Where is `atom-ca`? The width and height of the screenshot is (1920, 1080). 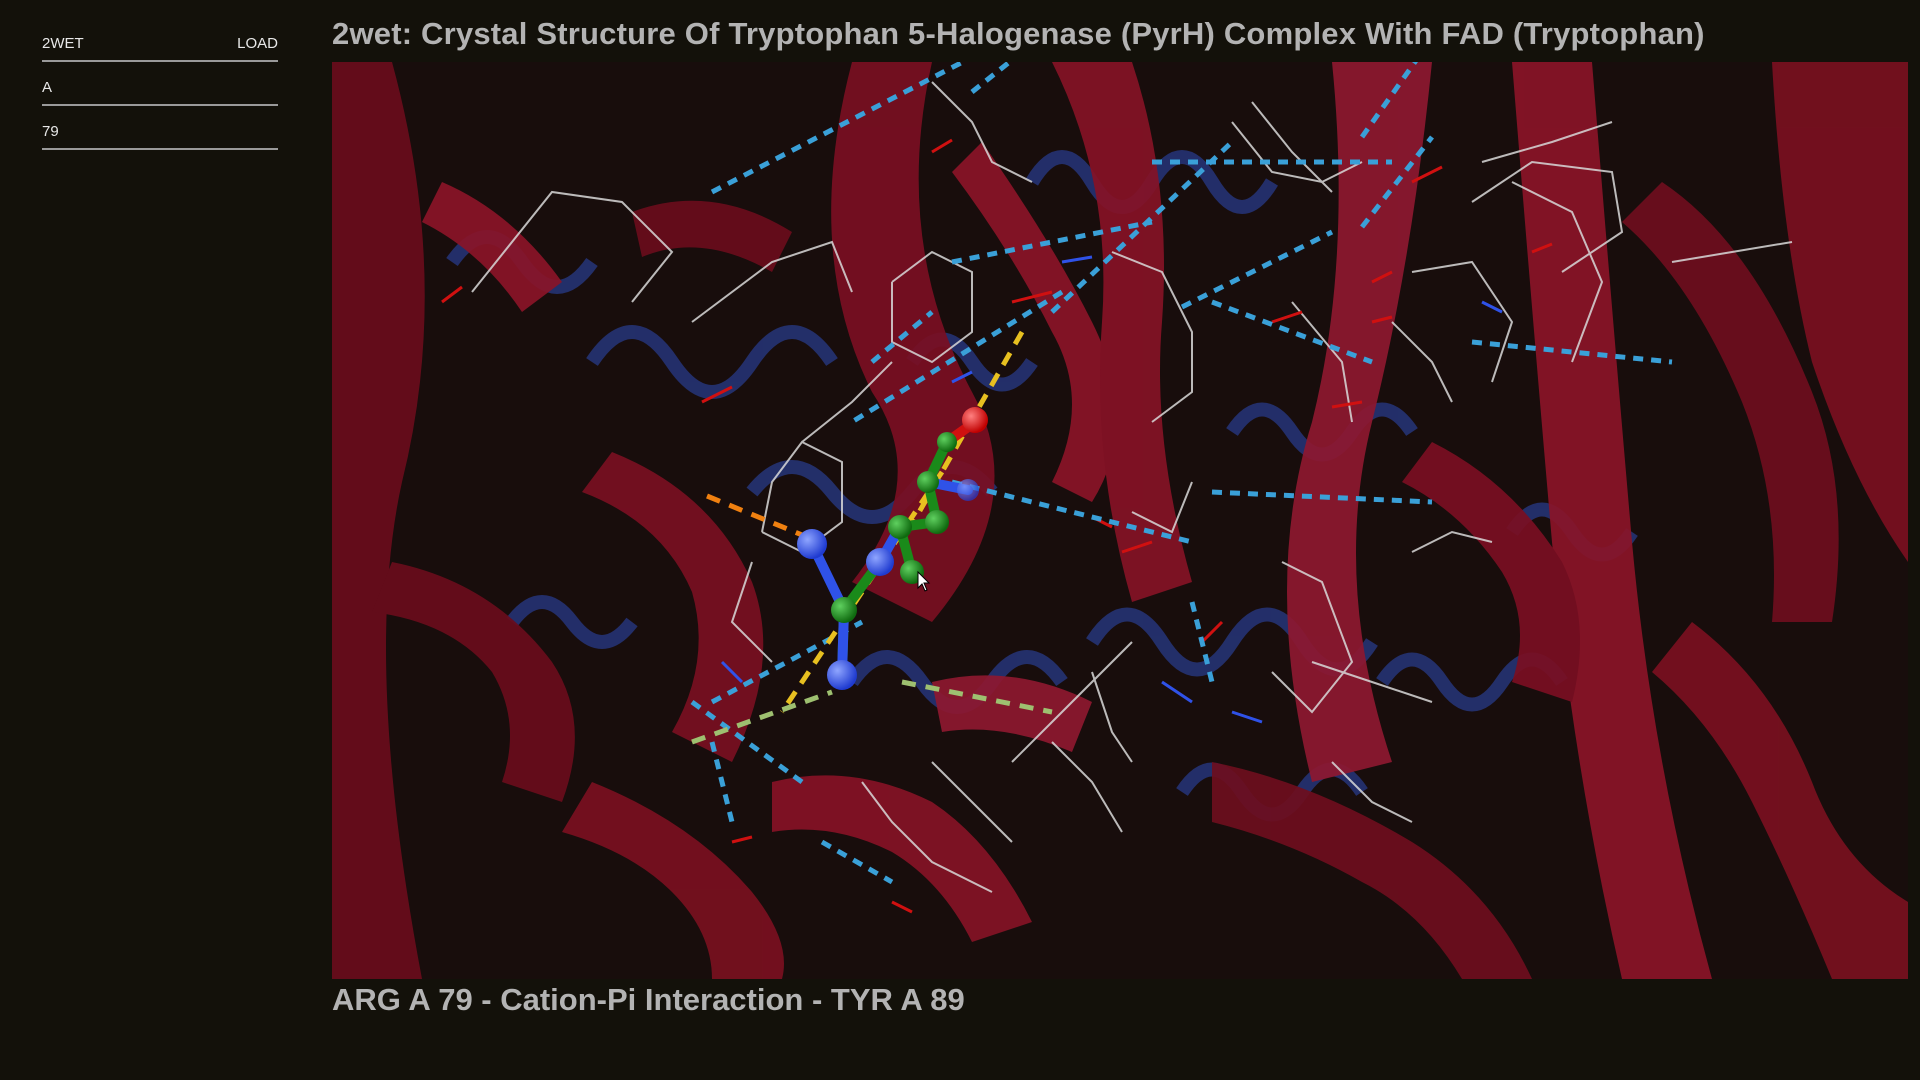 atom-ca is located at coordinates (928, 482).